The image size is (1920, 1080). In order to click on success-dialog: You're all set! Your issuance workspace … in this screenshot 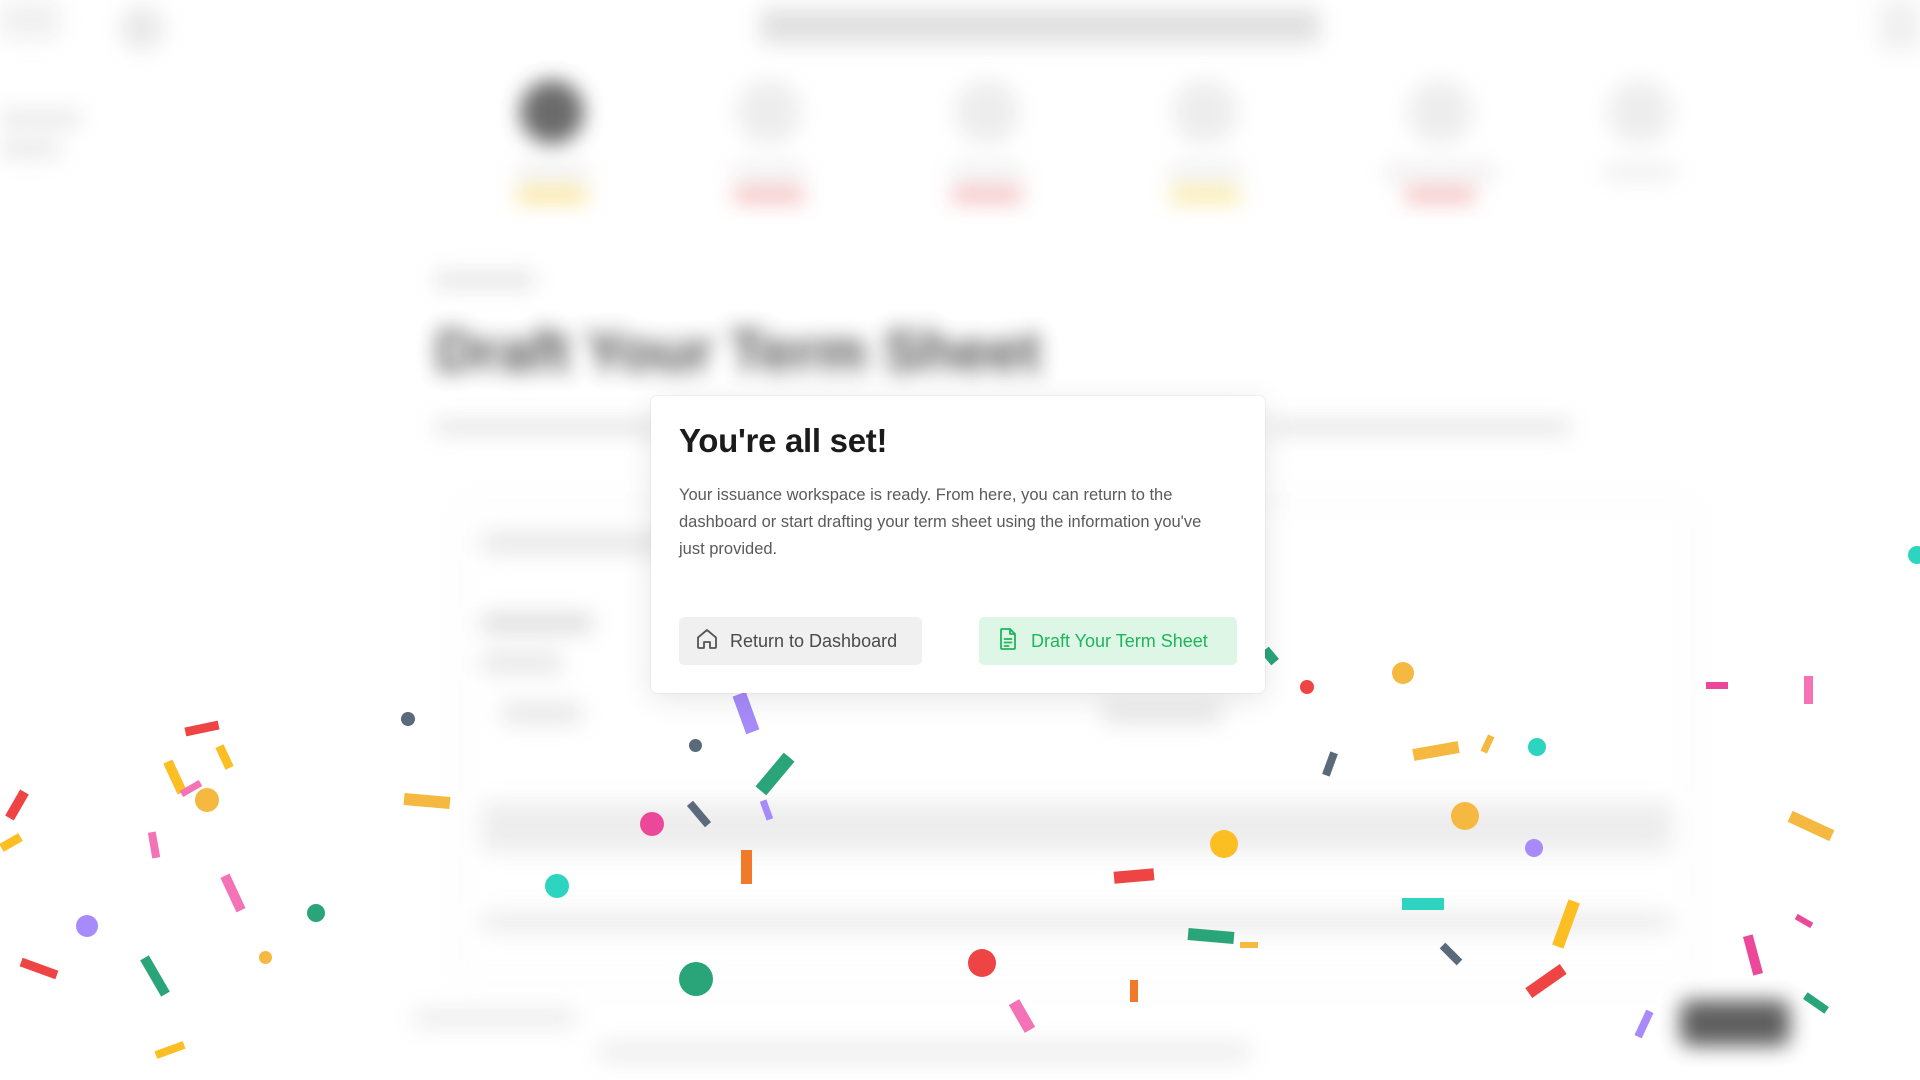, I will do `click(958, 544)`.